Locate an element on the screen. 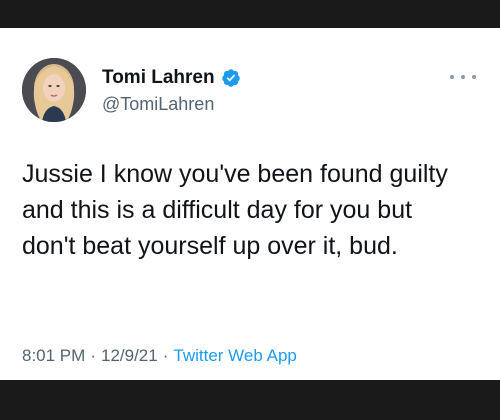  display-name: Tomi Lahren is located at coordinates (158, 78).